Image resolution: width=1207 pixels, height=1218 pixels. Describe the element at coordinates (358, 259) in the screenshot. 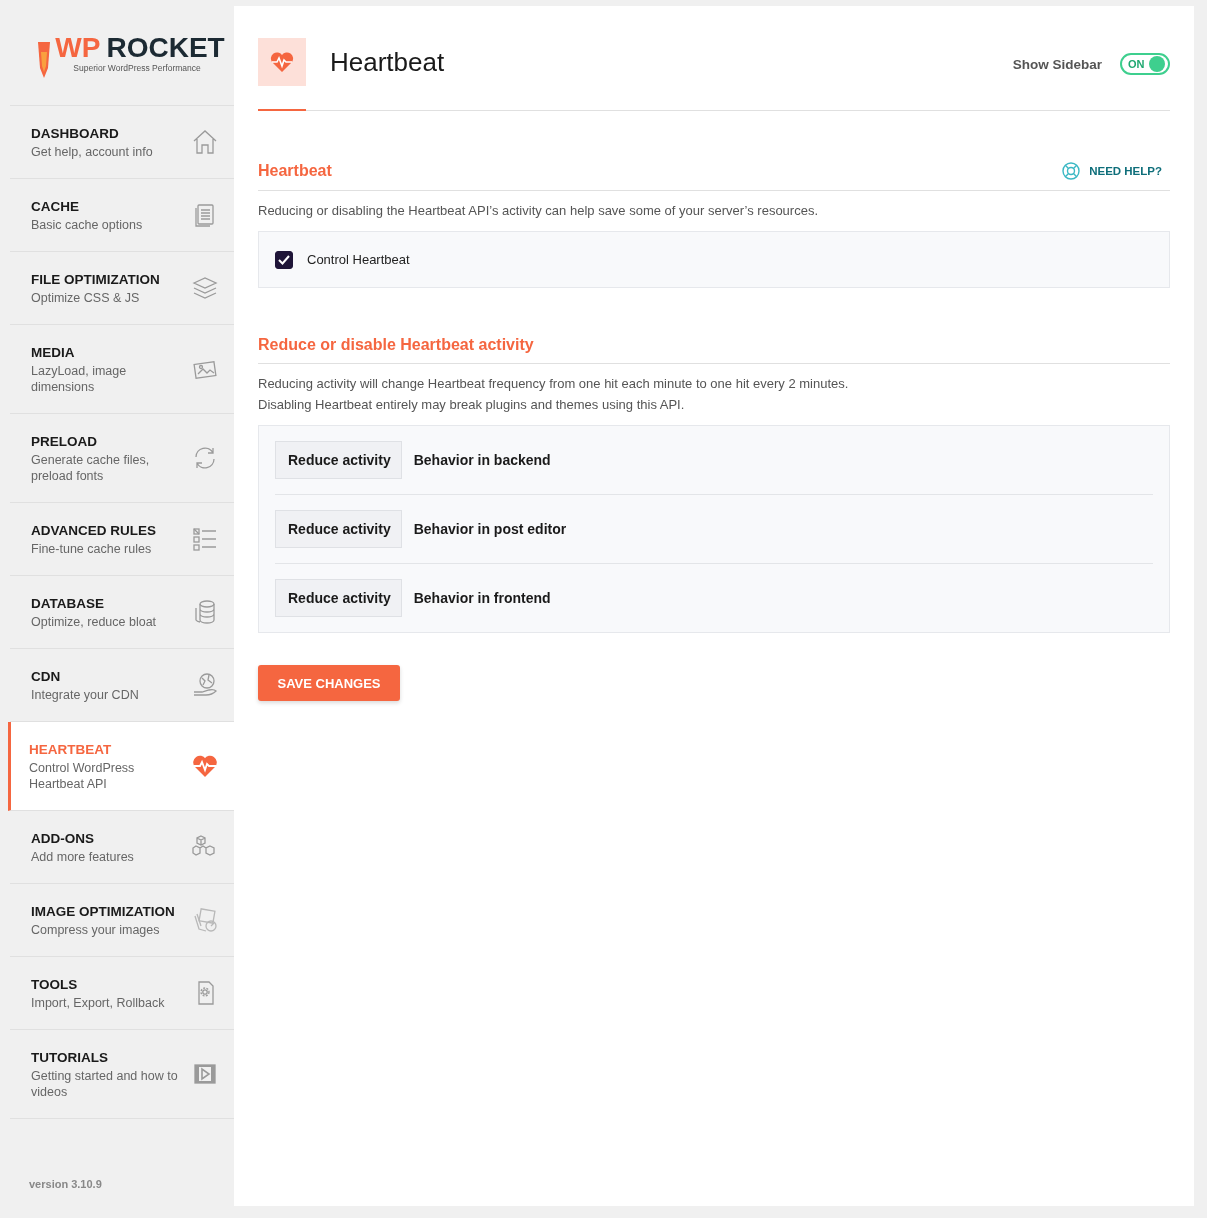

I see `checkbox-label: Control Heartbeat` at that location.